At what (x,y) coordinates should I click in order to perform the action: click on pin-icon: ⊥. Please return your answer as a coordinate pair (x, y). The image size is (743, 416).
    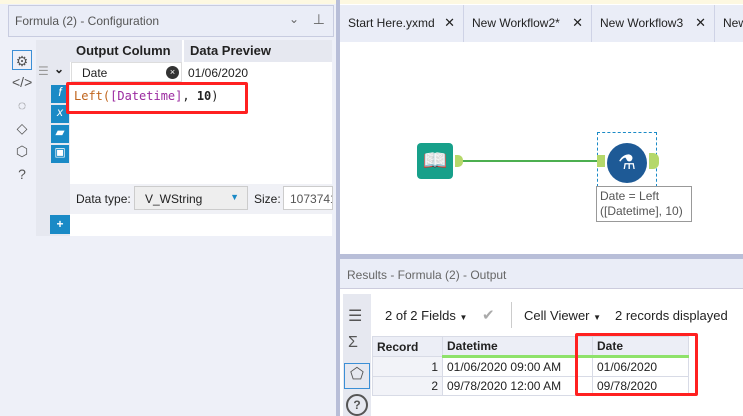
    Looking at the image, I should click on (319, 19).